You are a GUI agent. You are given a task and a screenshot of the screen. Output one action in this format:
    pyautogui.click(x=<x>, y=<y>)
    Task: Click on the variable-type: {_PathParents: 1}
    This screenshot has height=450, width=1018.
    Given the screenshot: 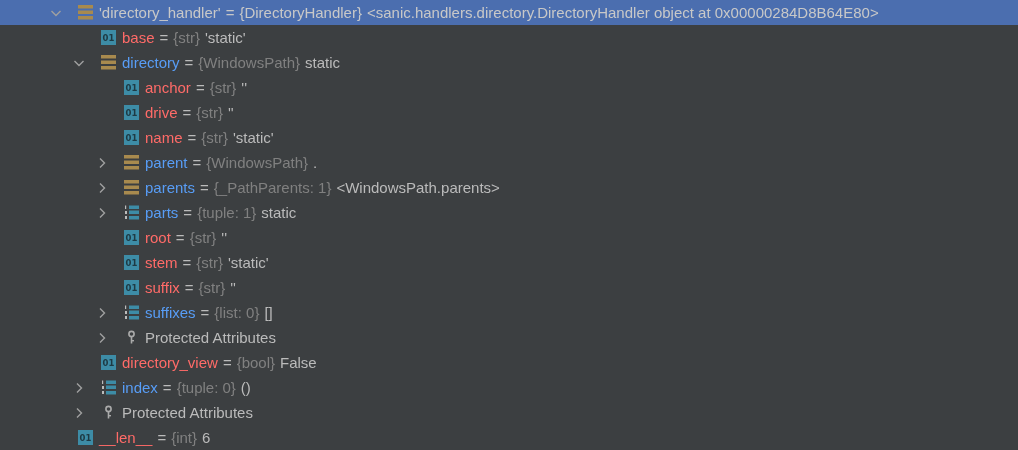 What is the action you would take?
    pyautogui.click(x=272, y=187)
    